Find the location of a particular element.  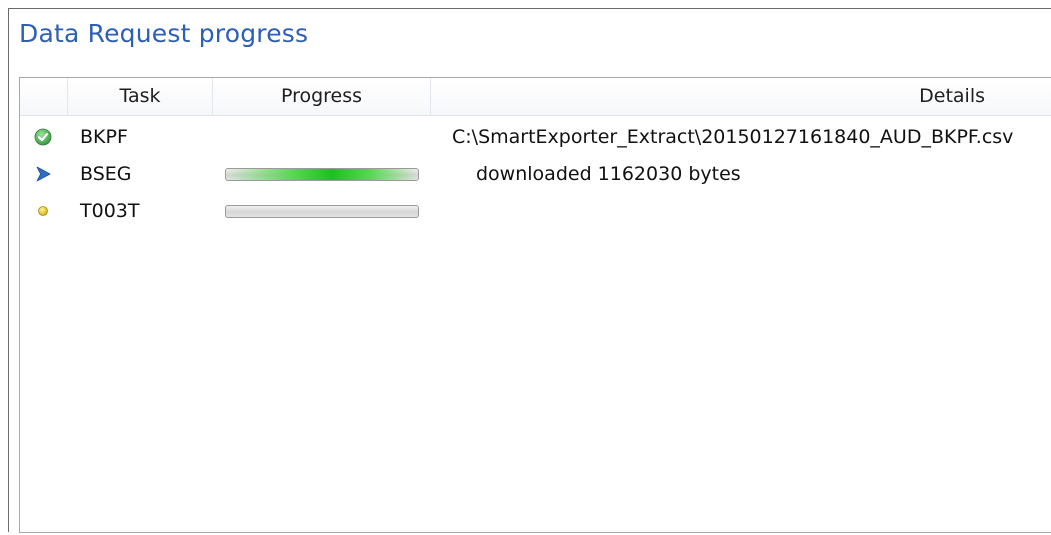

list-item: BSEG downloaded 1162030 bytes is located at coordinates (535, 174).